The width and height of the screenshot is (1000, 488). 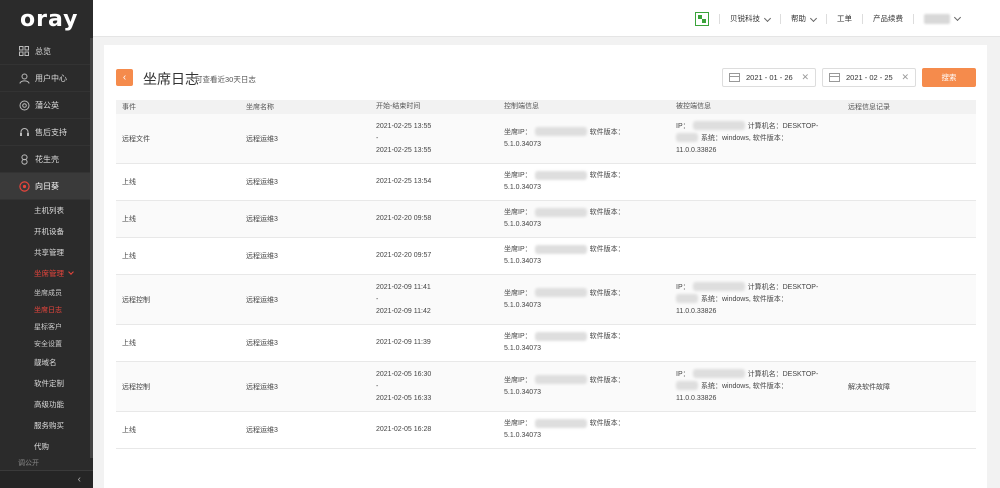 What do you see at coordinates (260, 107) in the screenshot?
I see `col-header: 坐席名称` at bounding box center [260, 107].